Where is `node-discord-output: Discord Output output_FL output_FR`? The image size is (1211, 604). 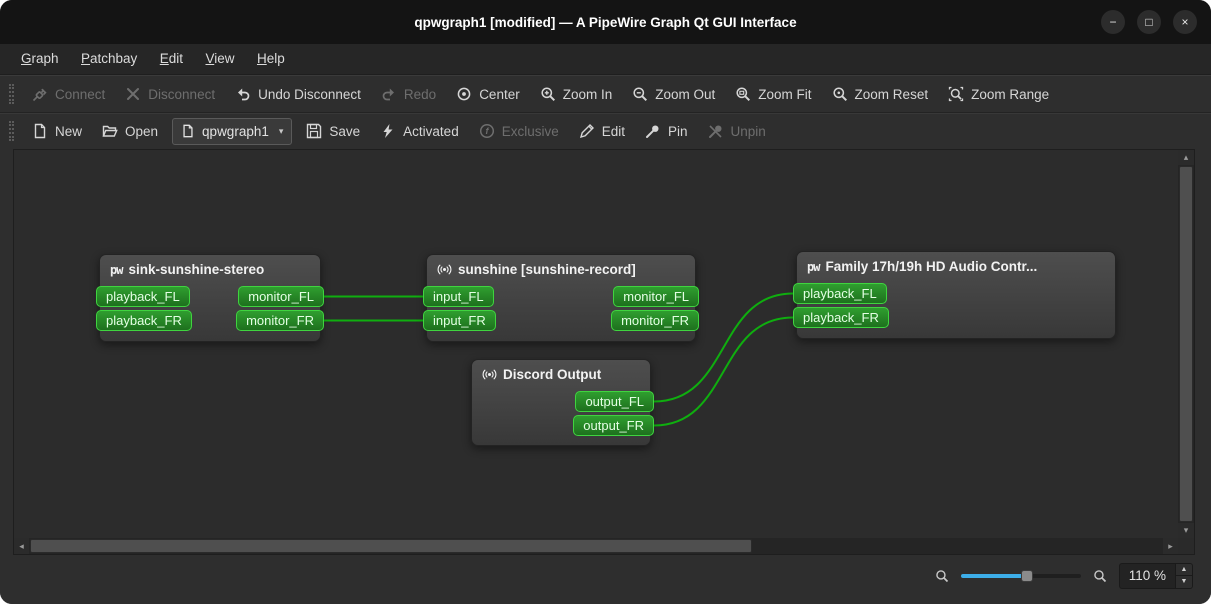 node-discord-output: Discord Output output_FL output_FR is located at coordinates (562, 402).